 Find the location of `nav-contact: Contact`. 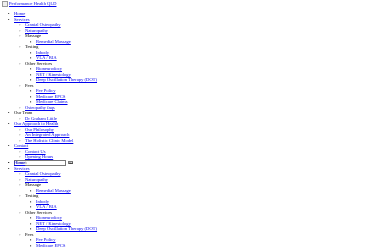

nav-contact: Contact is located at coordinates (21, 145).